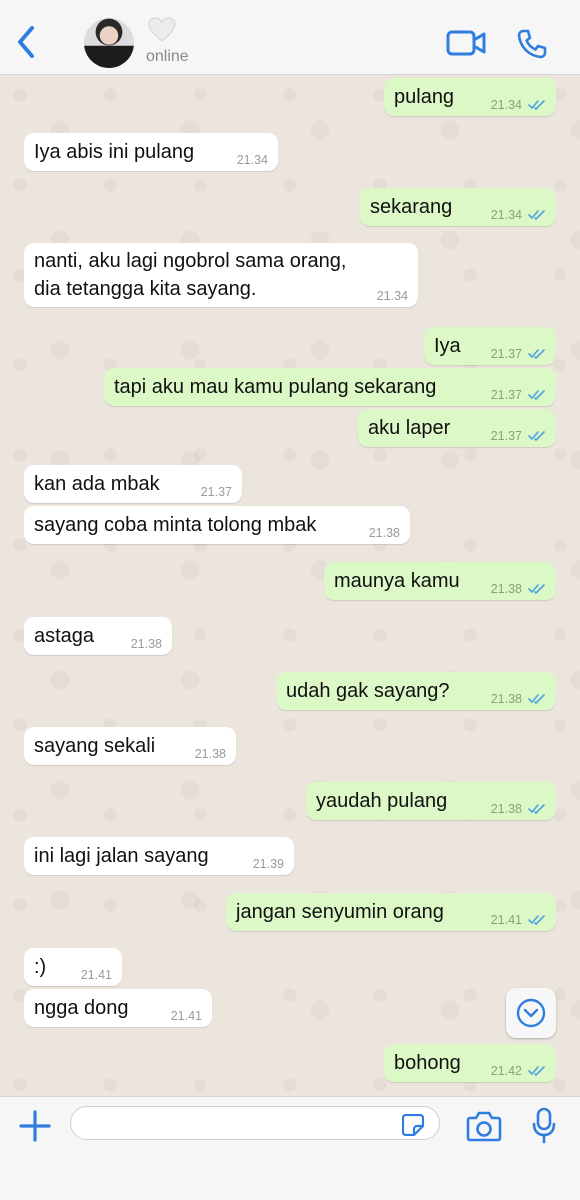 This screenshot has width=580, height=1200. I want to click on incoming-message: ini lagi jalan sayang 21.39, so click(159, 856).